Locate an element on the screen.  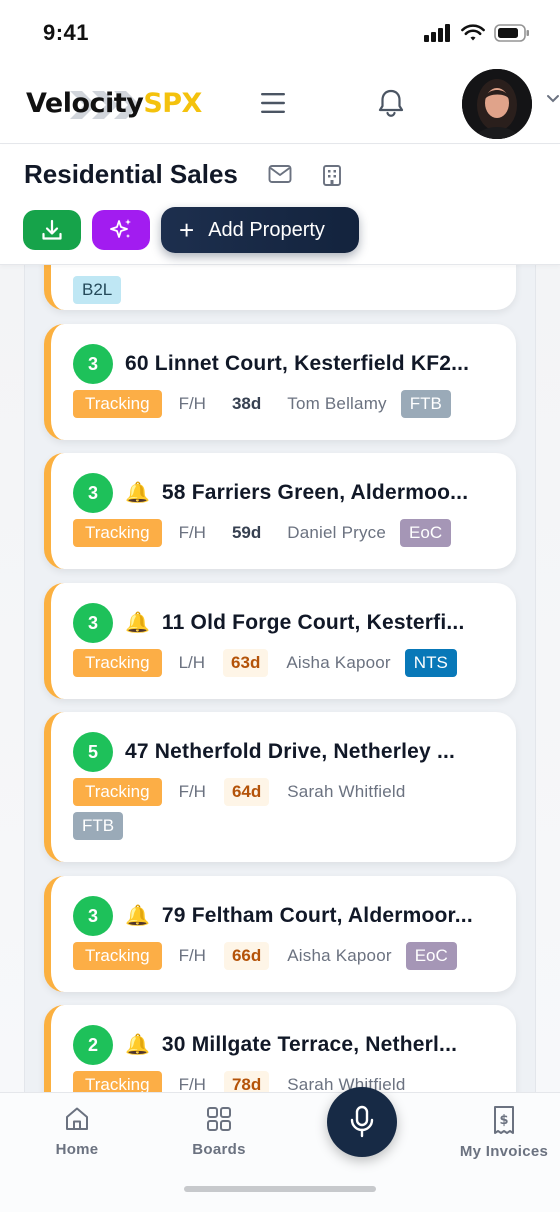
agent-name: Sarah Whitfield is located at coordinates (346, 791).